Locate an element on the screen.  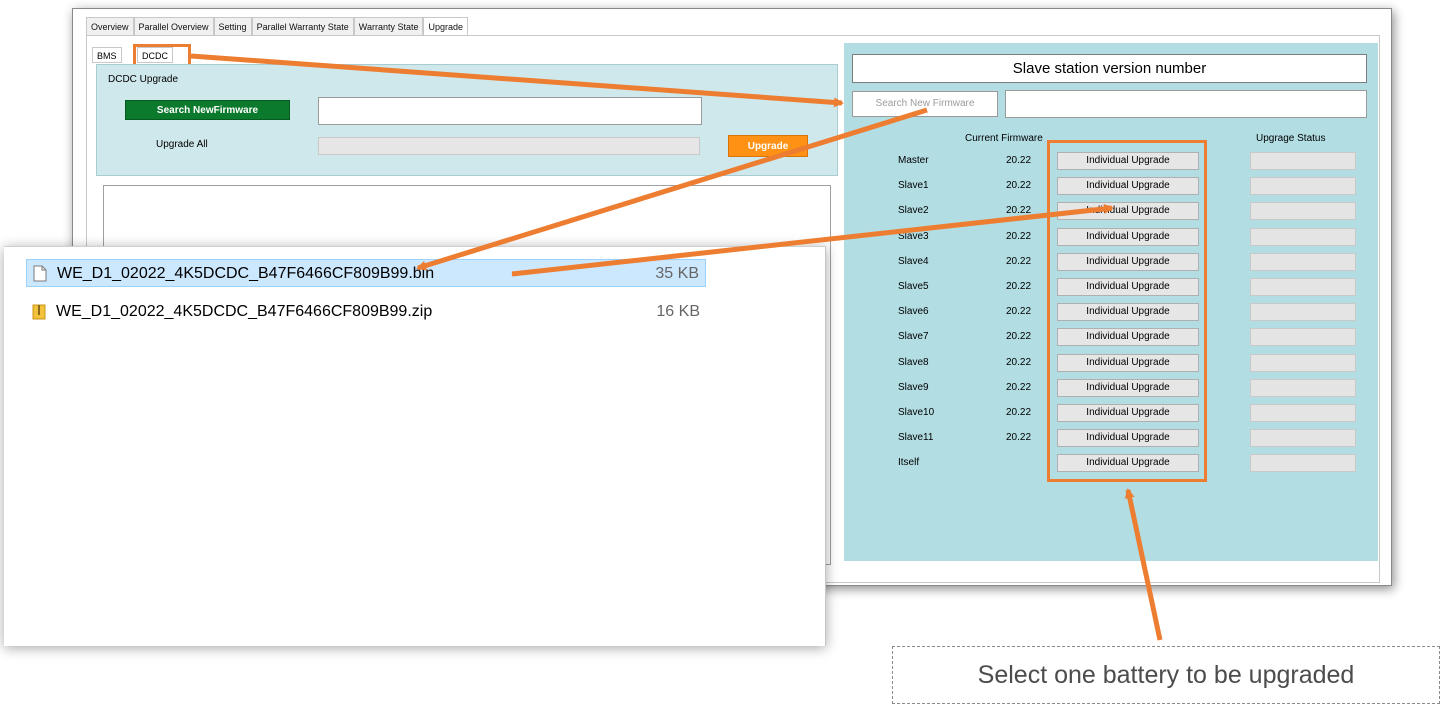
tab-setting: Setting is located at coordinates (232, 26).